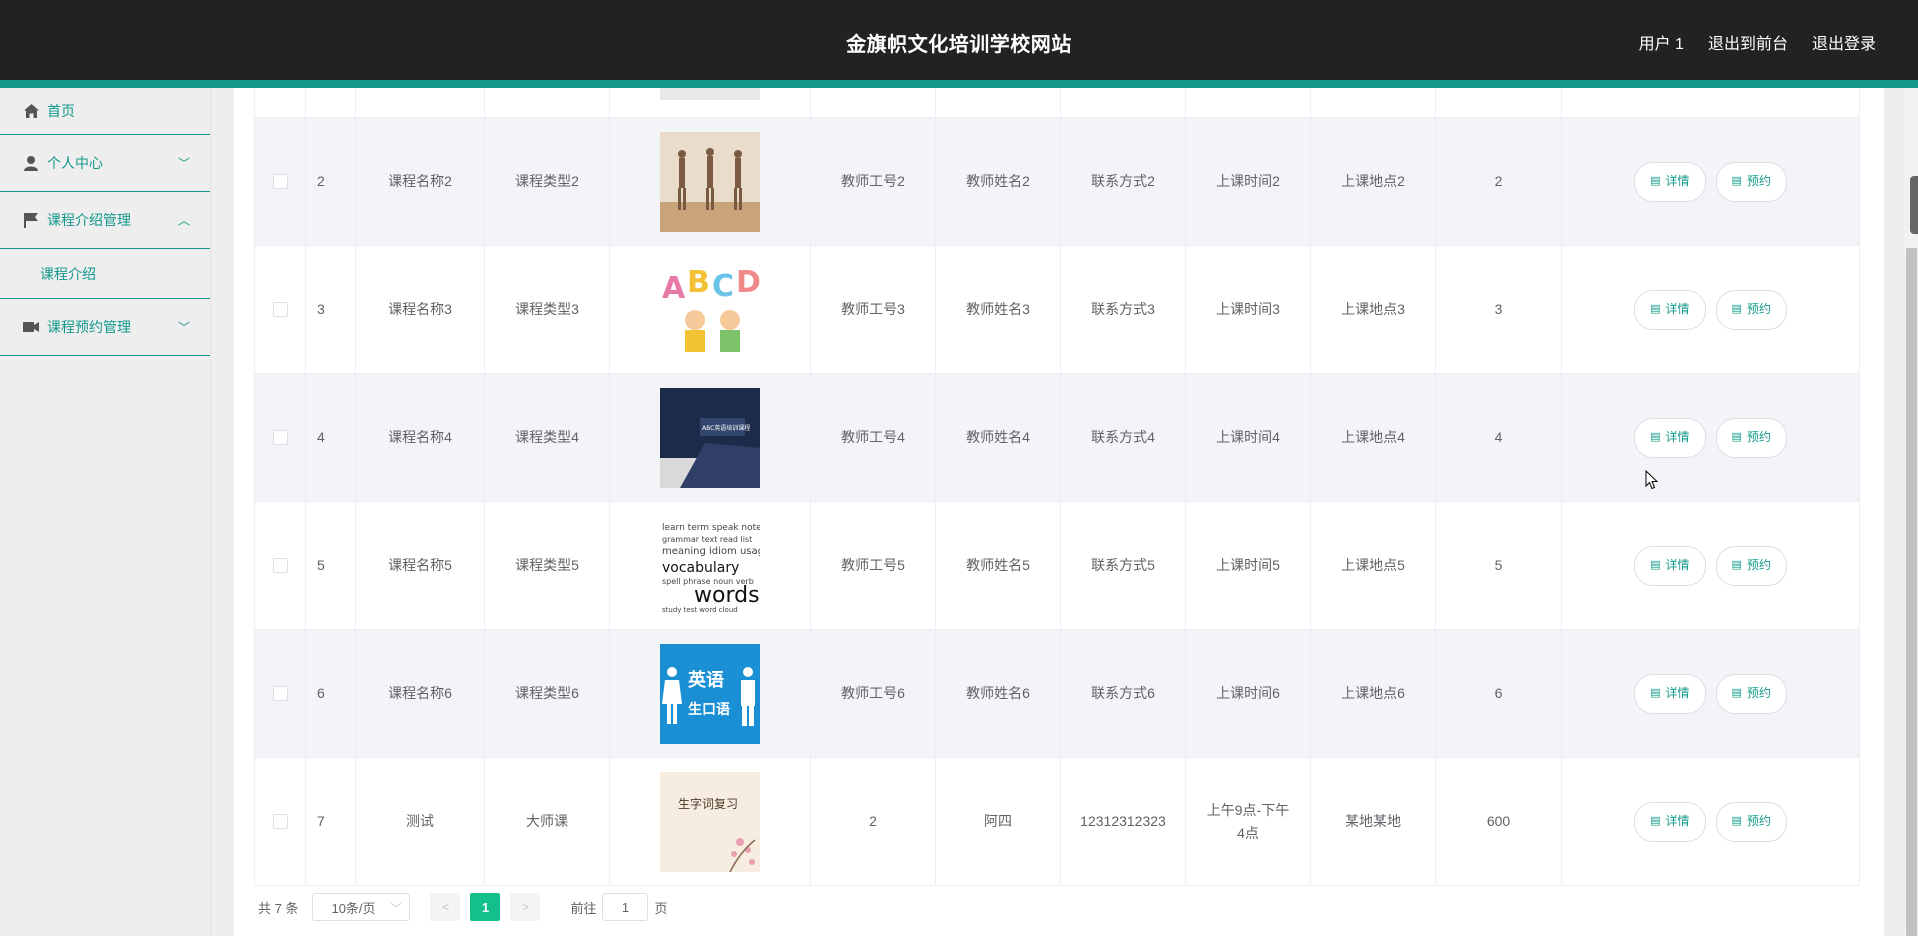 The height and width of the screenshot is (936, 1918). I want to click on class-time: 上课时间3, so click(1248, 309).